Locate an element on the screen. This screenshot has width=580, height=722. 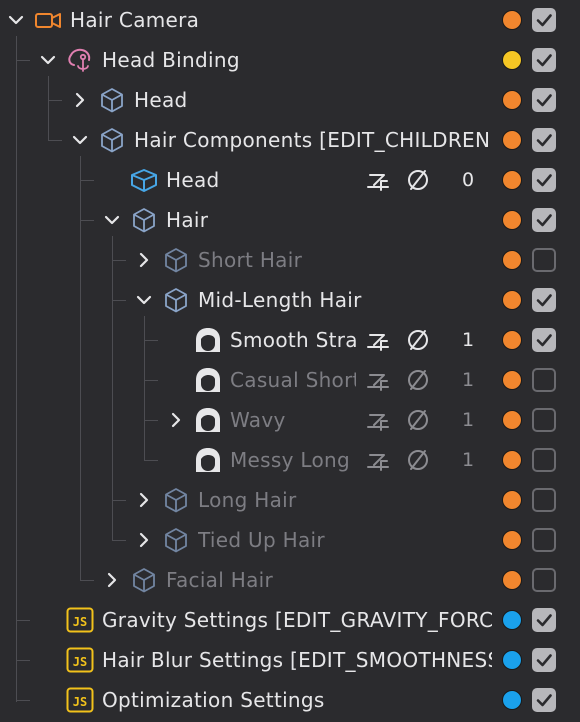
row-label: Wavy is located at coordinates (258, 420).